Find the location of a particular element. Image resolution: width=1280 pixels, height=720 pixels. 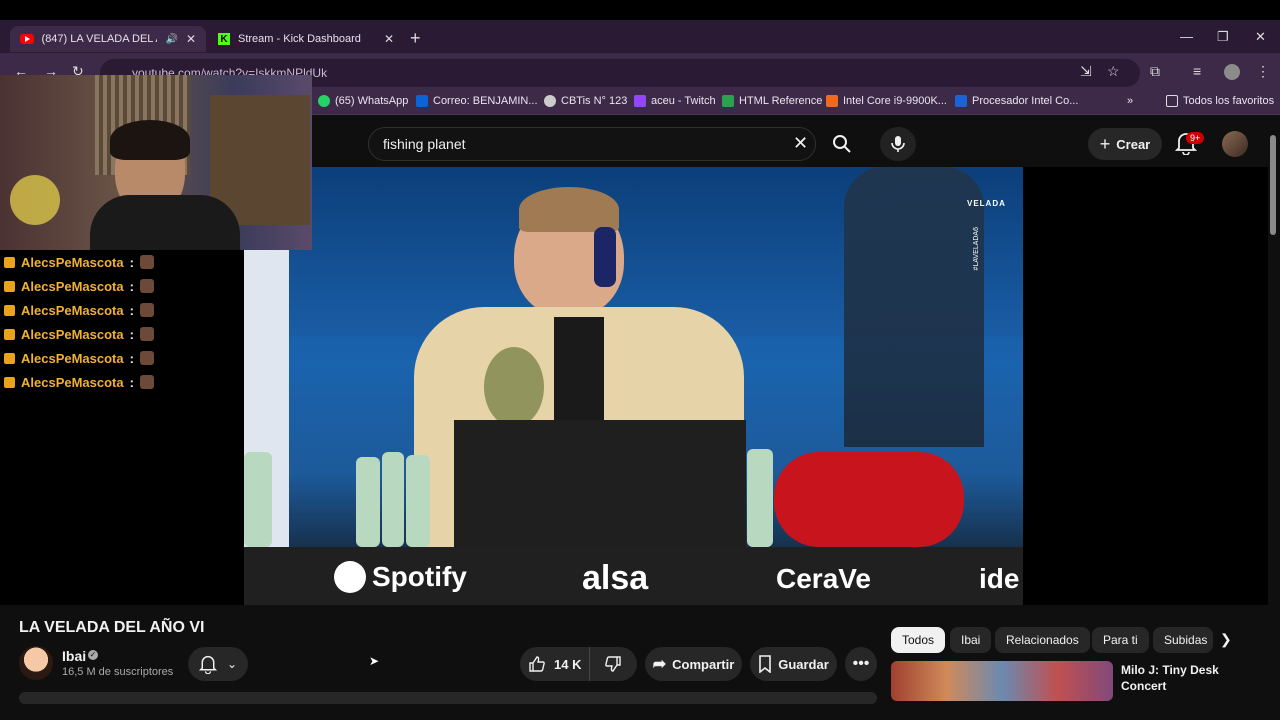

voice-search-button is located at coordinates (898, 144).